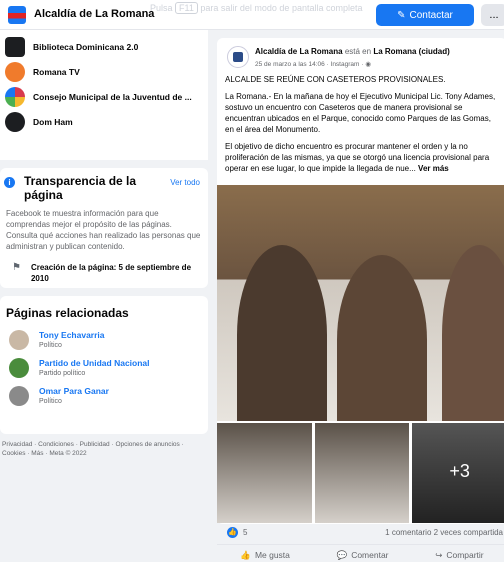 The width and height of the screenshot is (504, 562). I want to click on f11-key: F11, so click(186, 8).